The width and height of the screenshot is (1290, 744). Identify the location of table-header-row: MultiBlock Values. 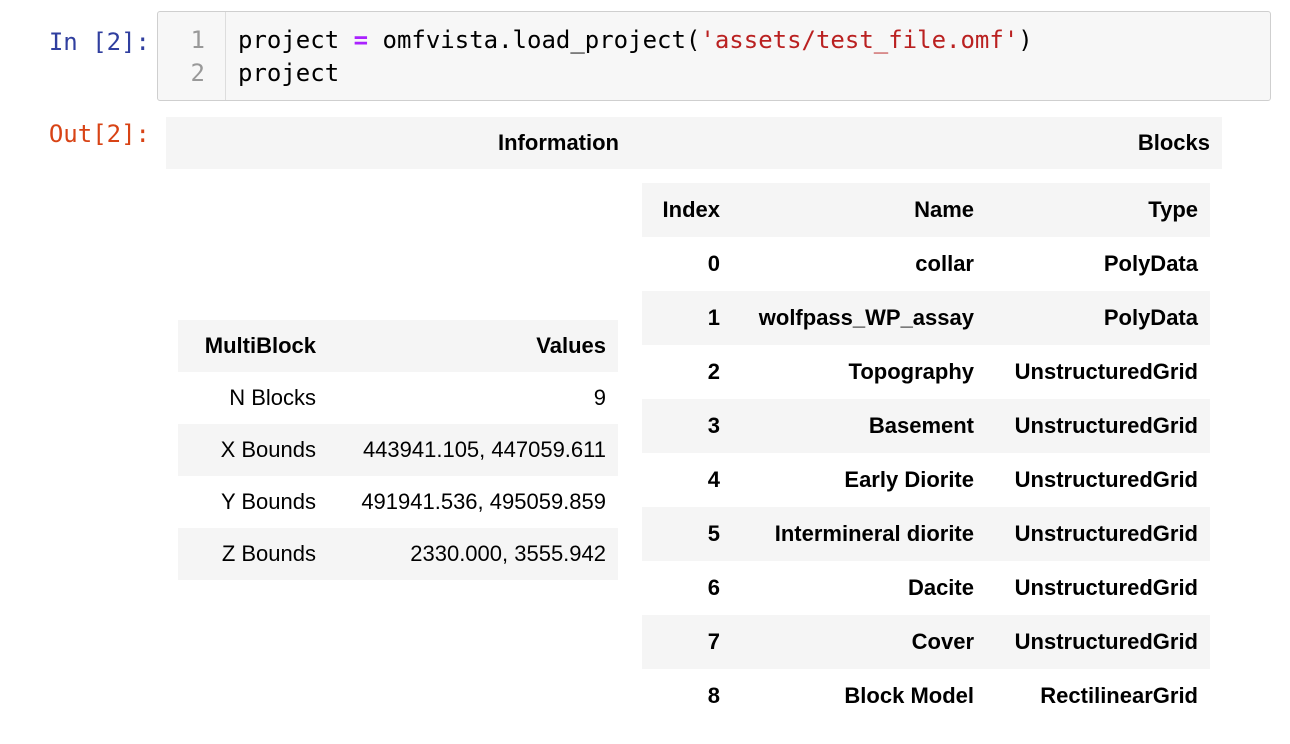
(398, 346).